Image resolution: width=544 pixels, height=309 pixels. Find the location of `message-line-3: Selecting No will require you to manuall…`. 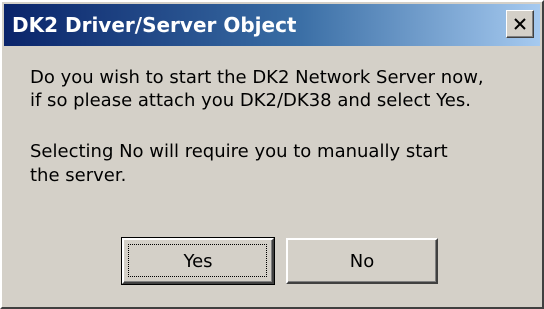

message-line-3: Selecting No will require you to manuall… is located at coordinates (239, 151).